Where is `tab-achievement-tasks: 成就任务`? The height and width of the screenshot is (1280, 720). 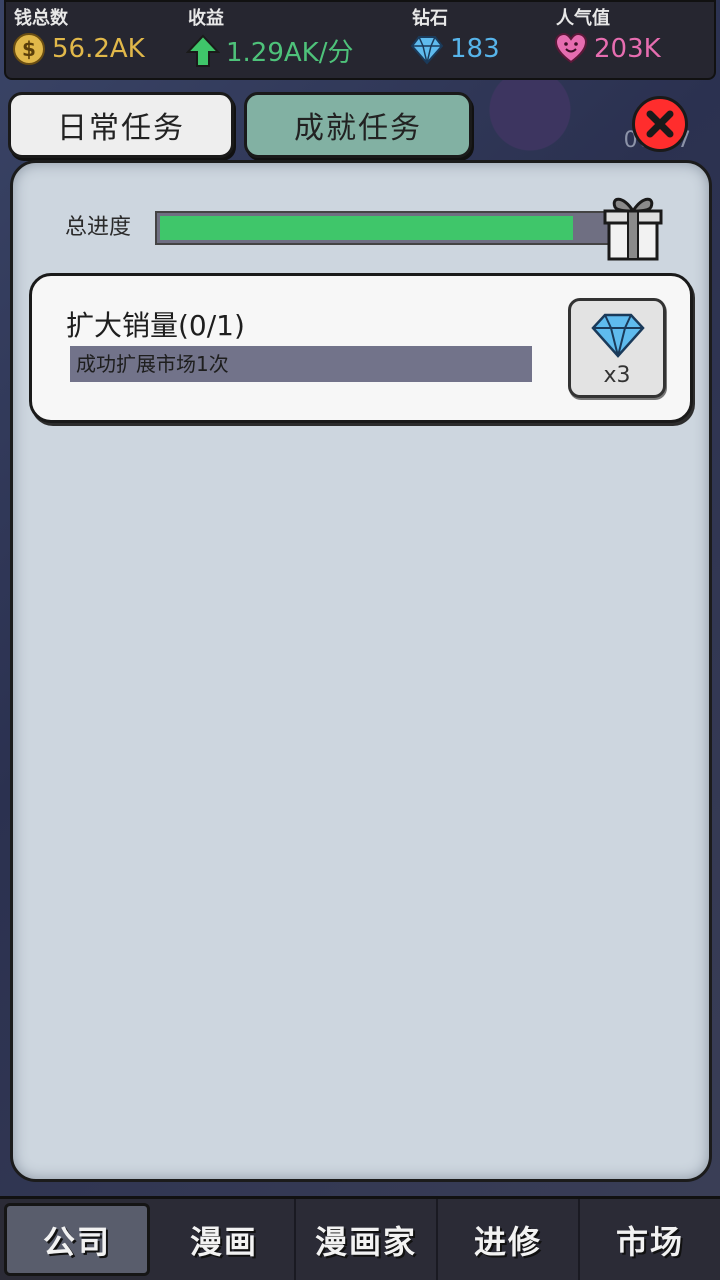
tab-achievement-tasks: 成就任务 is located at coordinates (358, 125).